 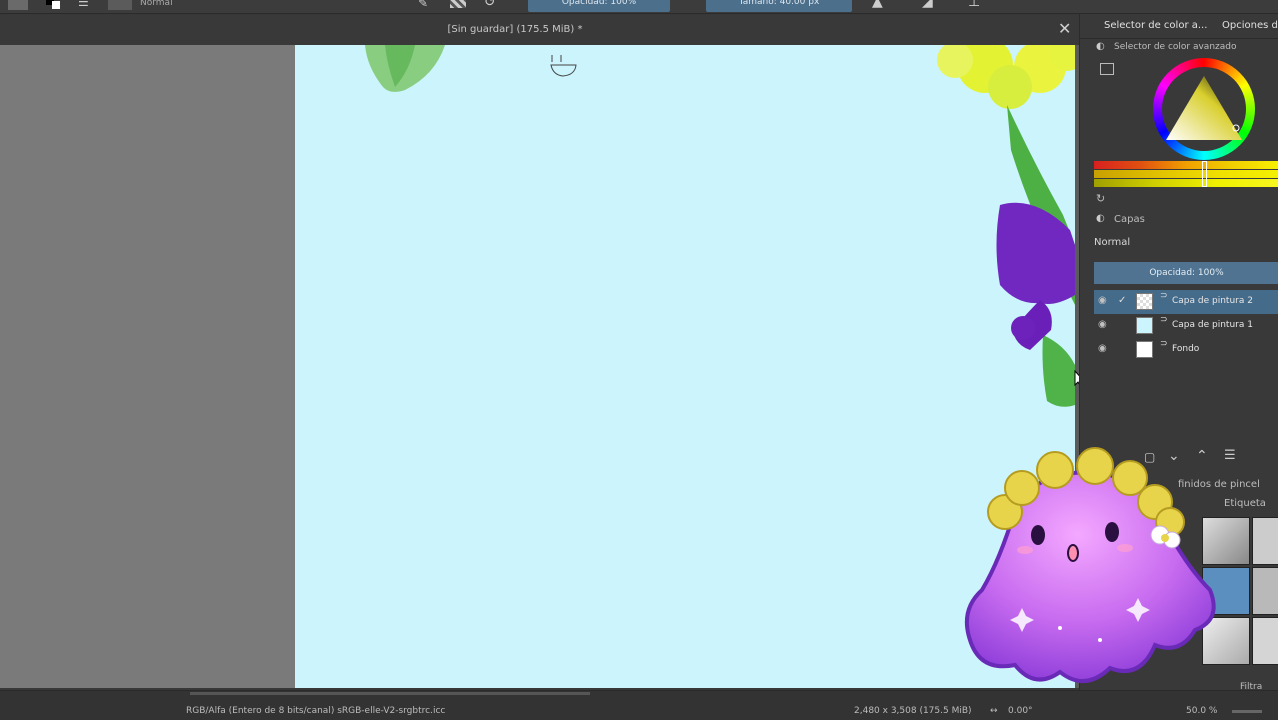 What do you see at coordinates (1212, 325) in the screenshot?
I see `layer-name: Capa de pintura 1` at bounding box center [1212, 325].